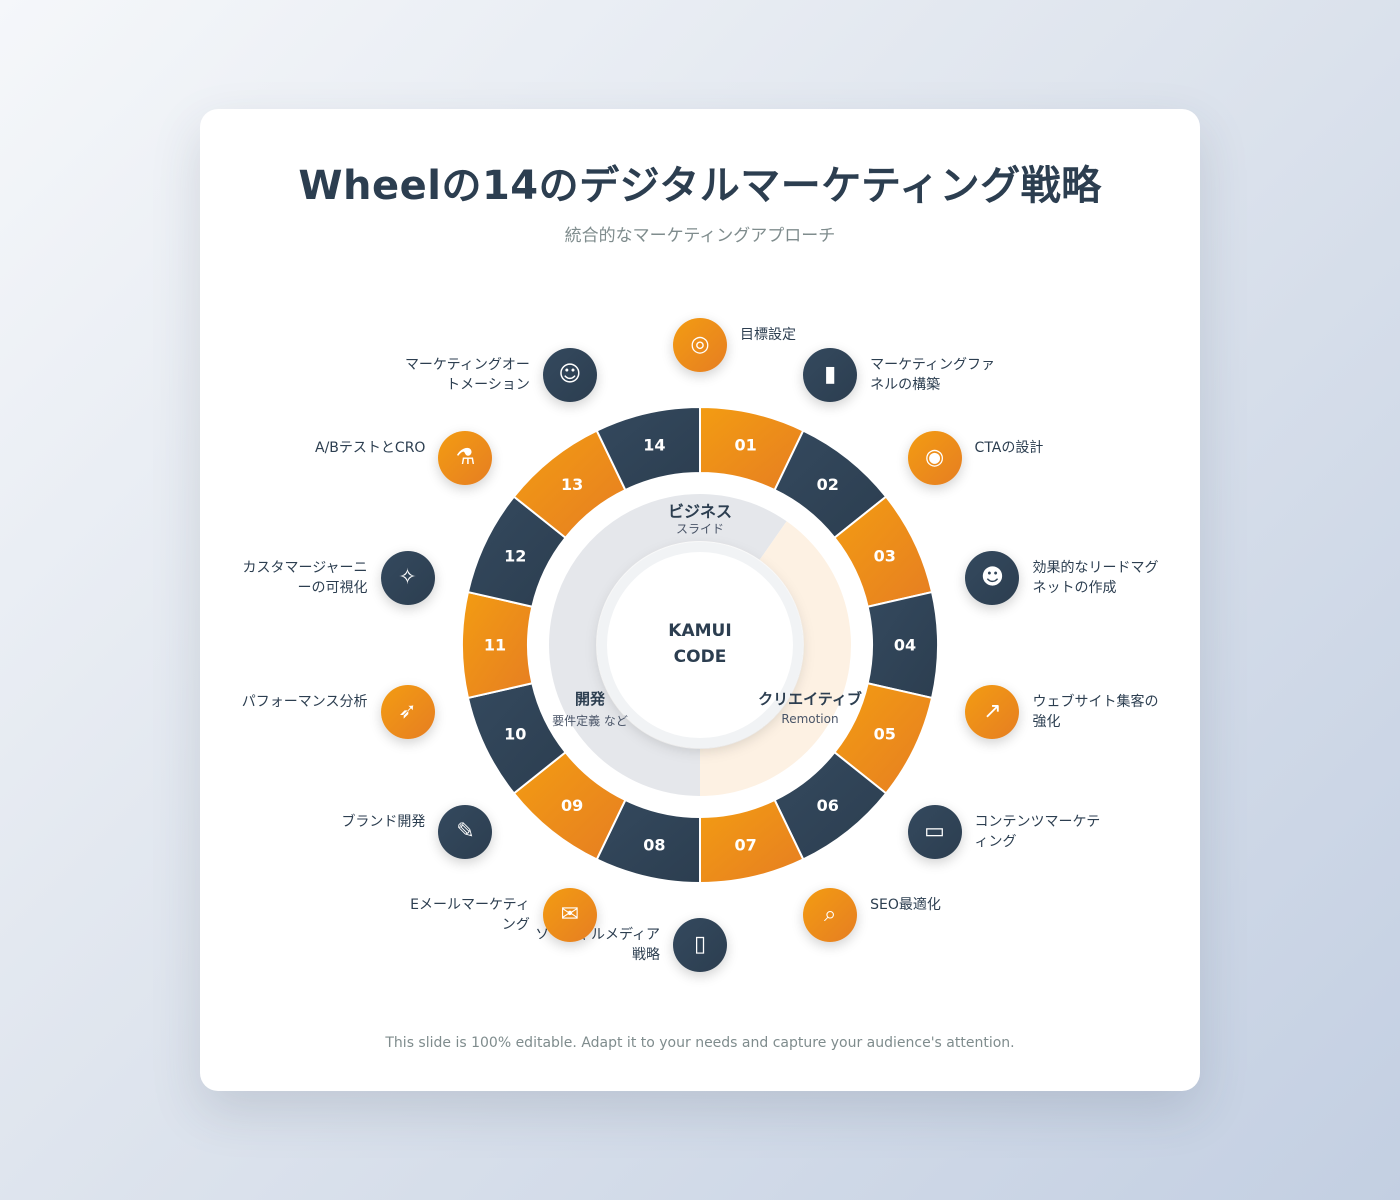  What do you see at coordinates (1009, 447) in the screenshot?
I see `step-label-03: CTAの設計` at bounding box center [1009, 447].